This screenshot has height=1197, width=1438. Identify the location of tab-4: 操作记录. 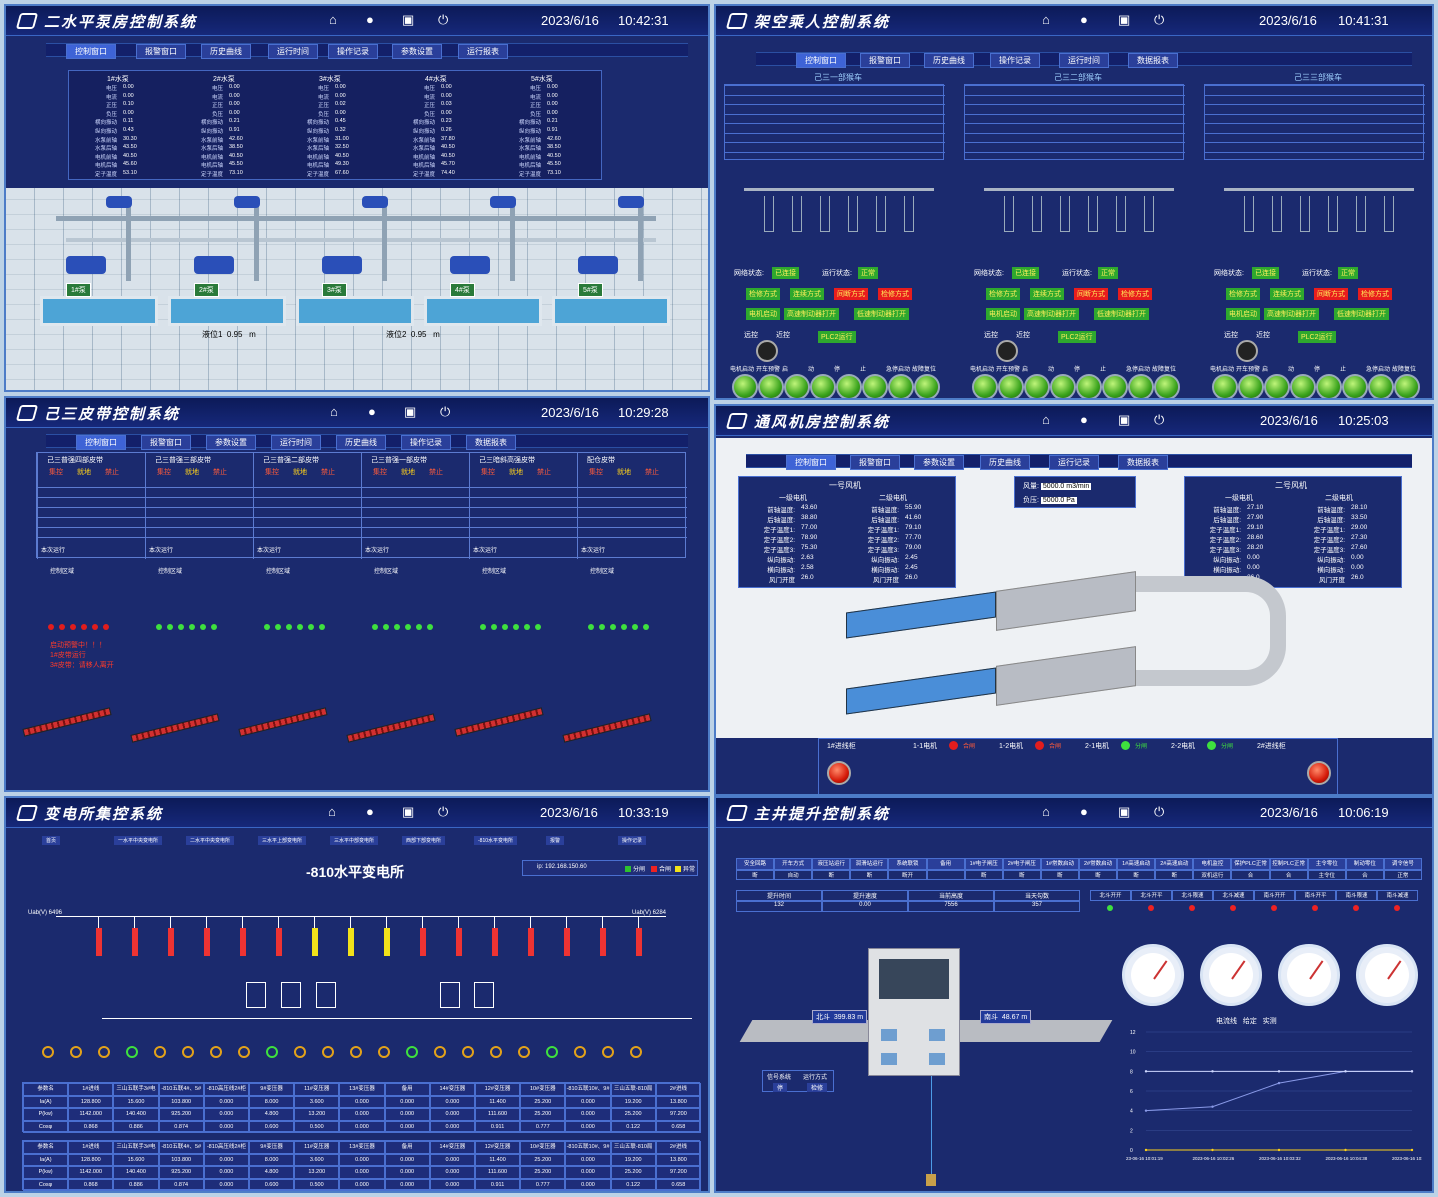
(353, 51).